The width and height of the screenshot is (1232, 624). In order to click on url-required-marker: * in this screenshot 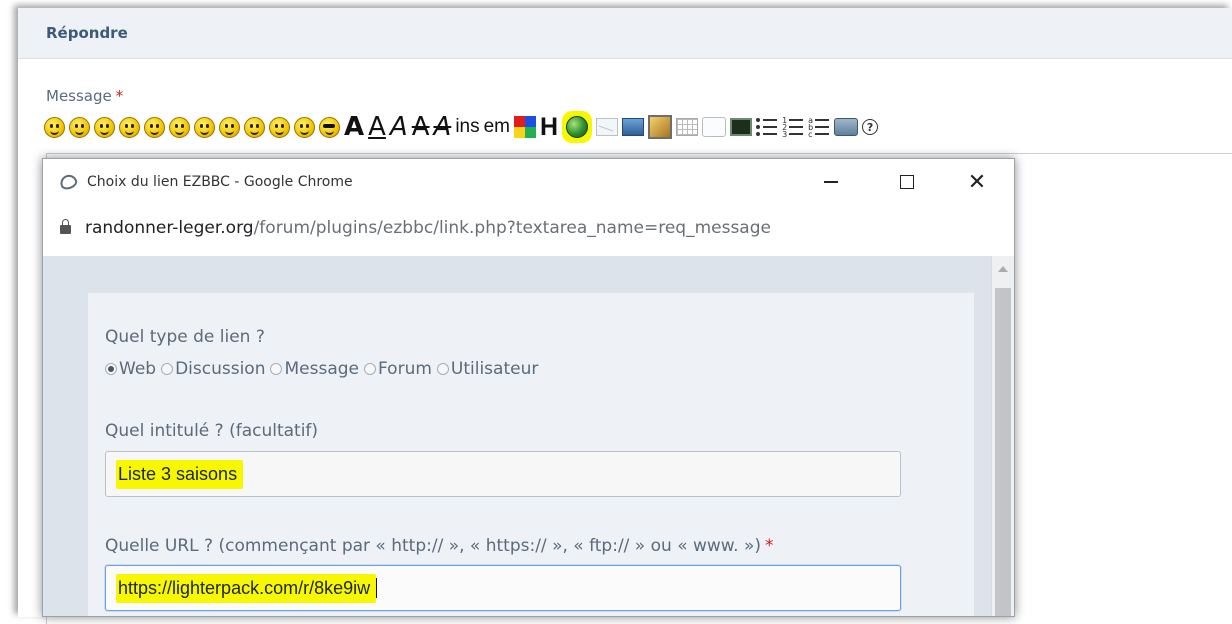, I will do `click(769, 546)`.